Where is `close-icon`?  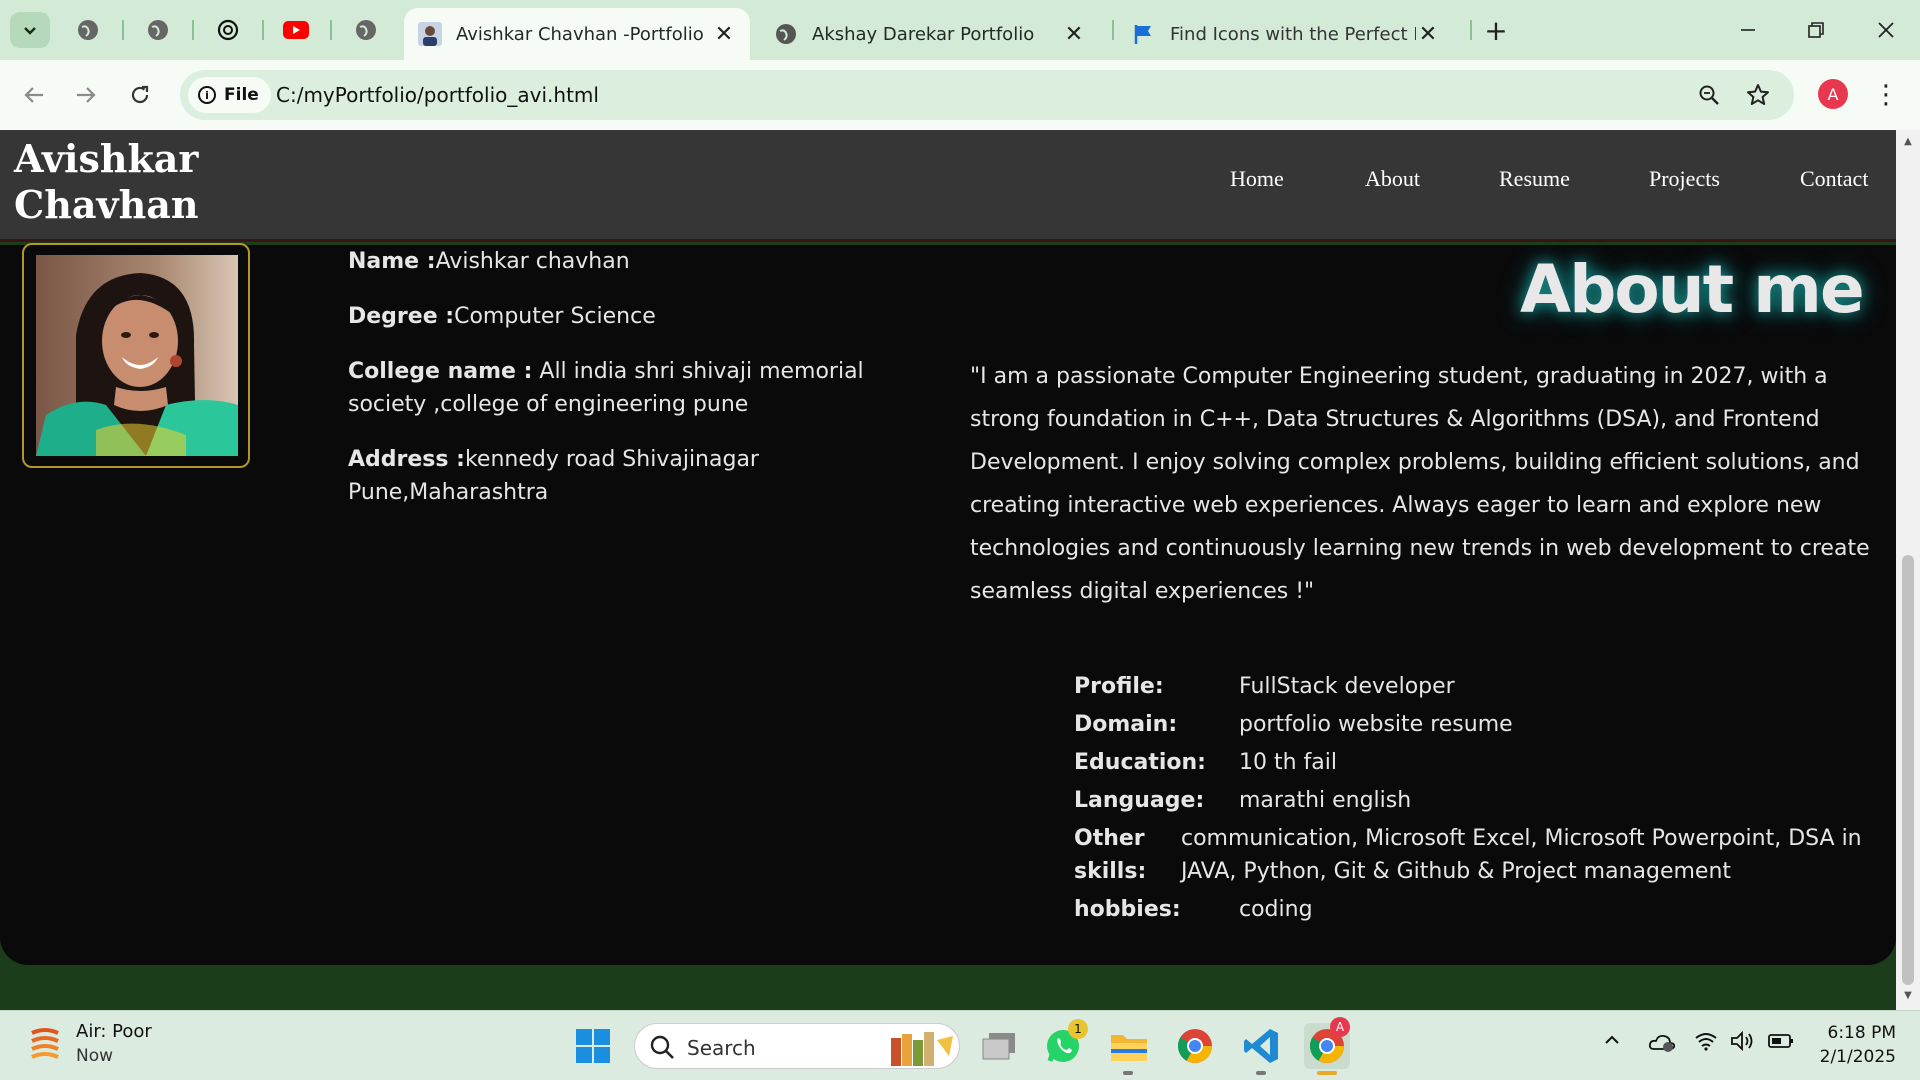 close-icon is located at coordinates (1886, 30).